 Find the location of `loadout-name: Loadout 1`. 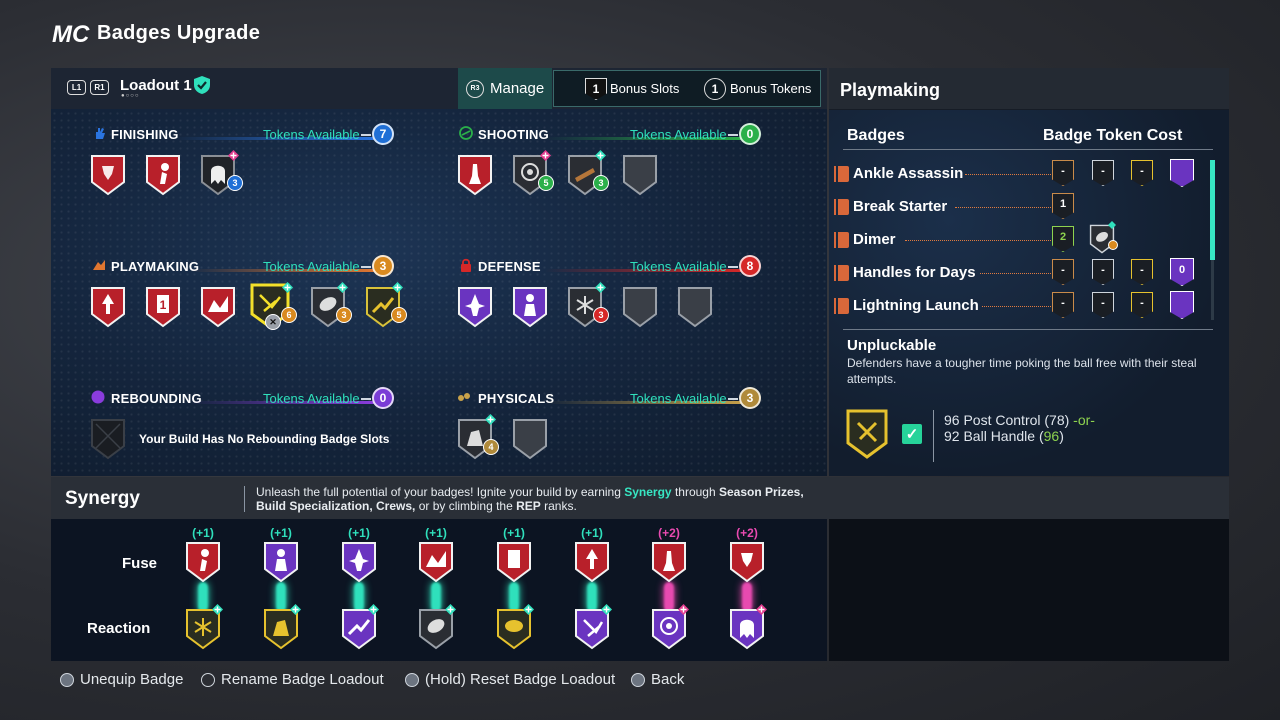

loadout-name: Loadout 1 is located at coordinates (156, 85).